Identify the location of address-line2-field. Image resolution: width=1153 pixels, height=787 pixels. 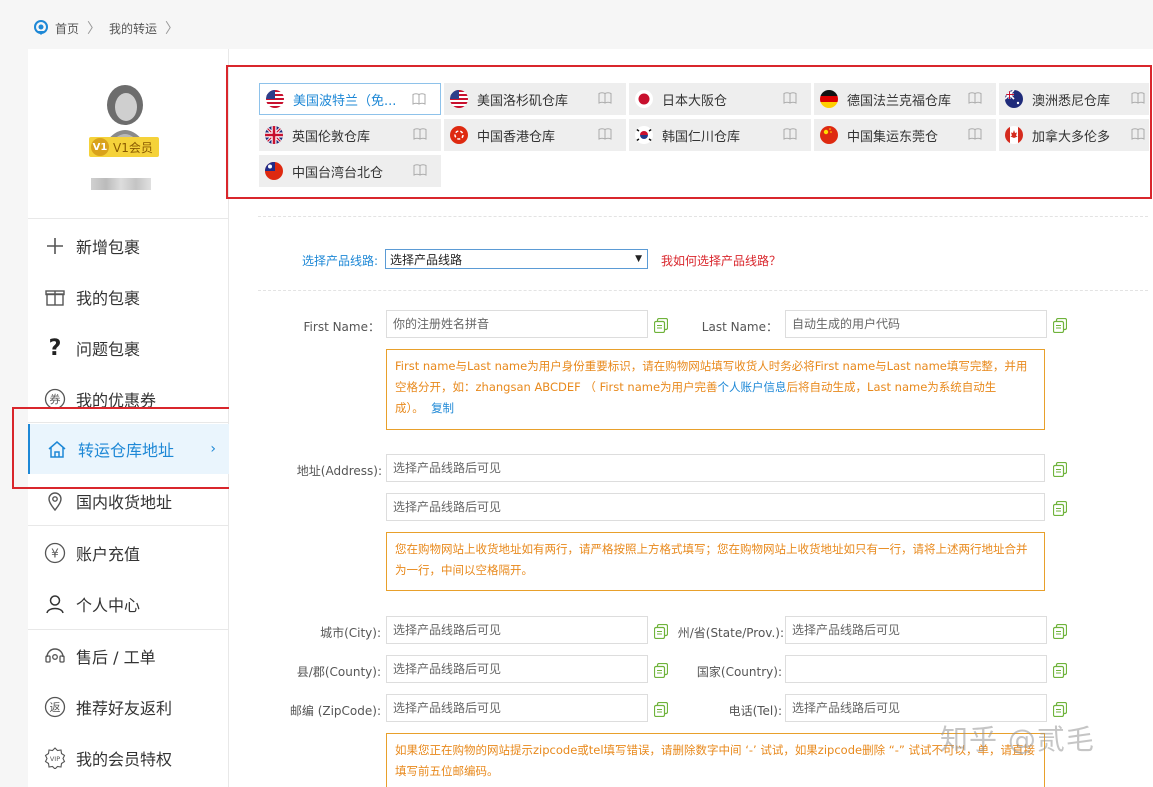
(715, 507).